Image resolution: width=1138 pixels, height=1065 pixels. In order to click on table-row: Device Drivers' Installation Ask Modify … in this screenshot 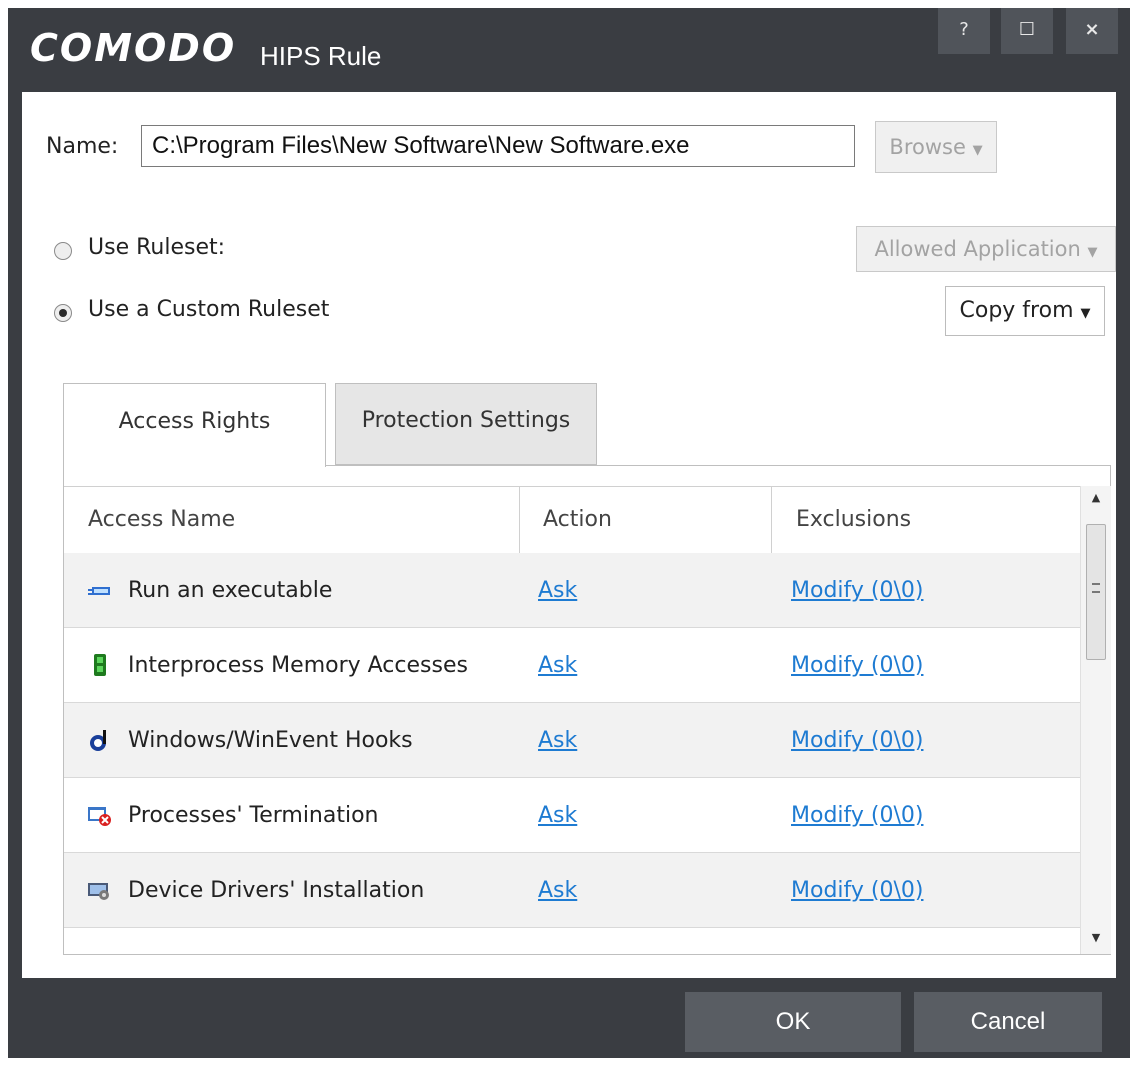, I will do `click(572, 890)`.